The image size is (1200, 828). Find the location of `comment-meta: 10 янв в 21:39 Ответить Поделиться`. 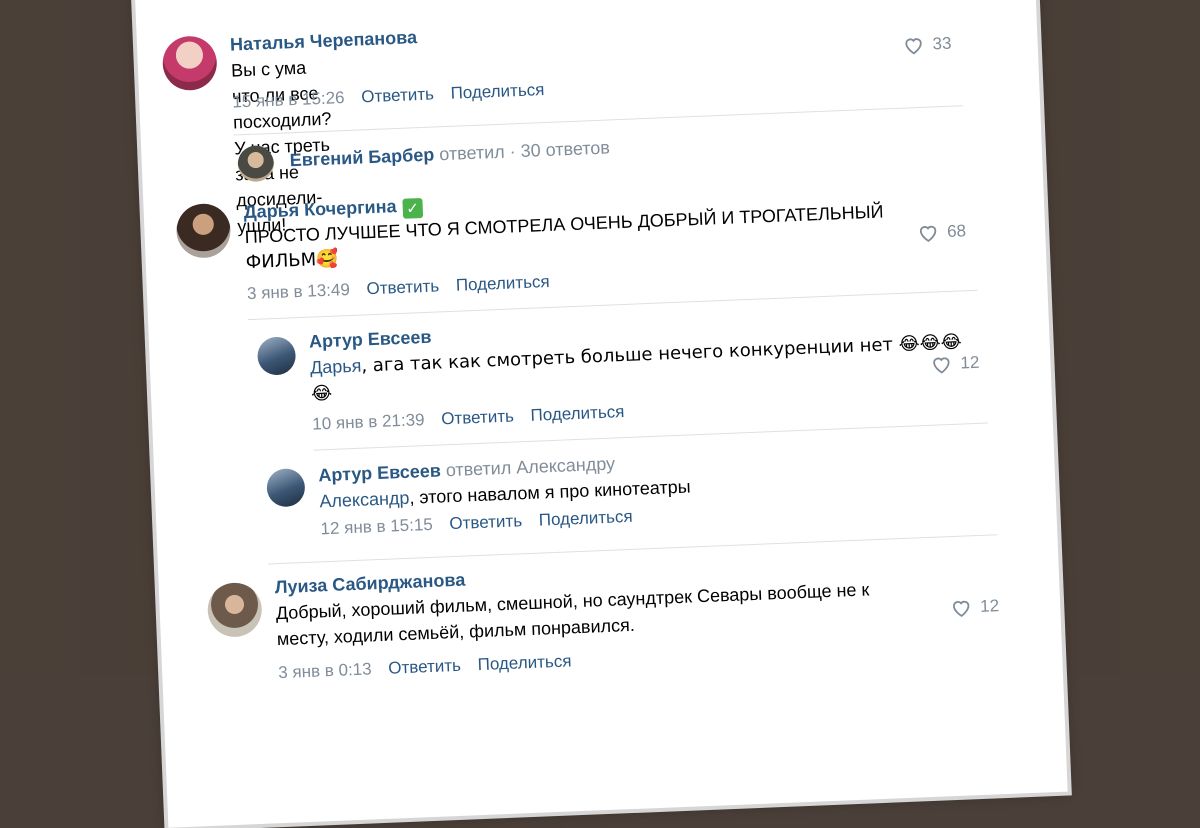

comment-meta: 10 янв в 21:39 Ответить Поделиться is located at coordinates (468, 418).